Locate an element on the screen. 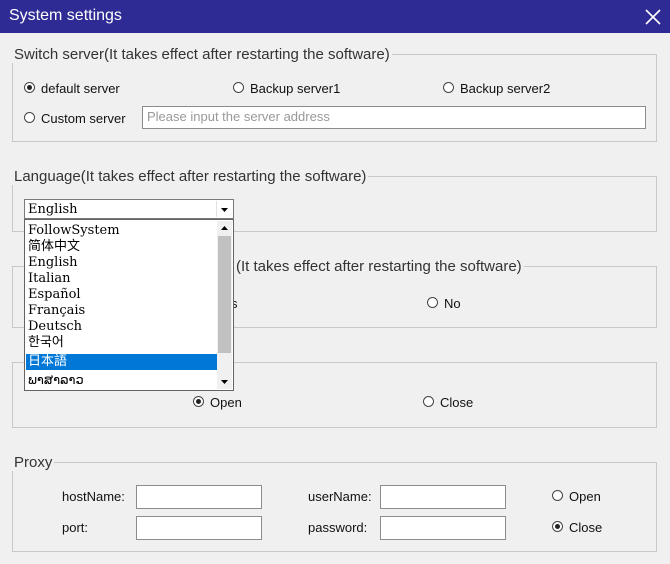  chevron-up-icon is located at coordinates (224, 228).